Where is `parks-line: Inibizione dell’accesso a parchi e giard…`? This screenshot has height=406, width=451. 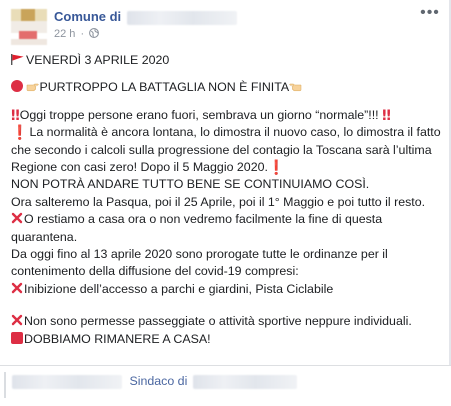 parks-line: Inibizione dell’accesso a parchi e giard… is located at coordinates (227, 289).